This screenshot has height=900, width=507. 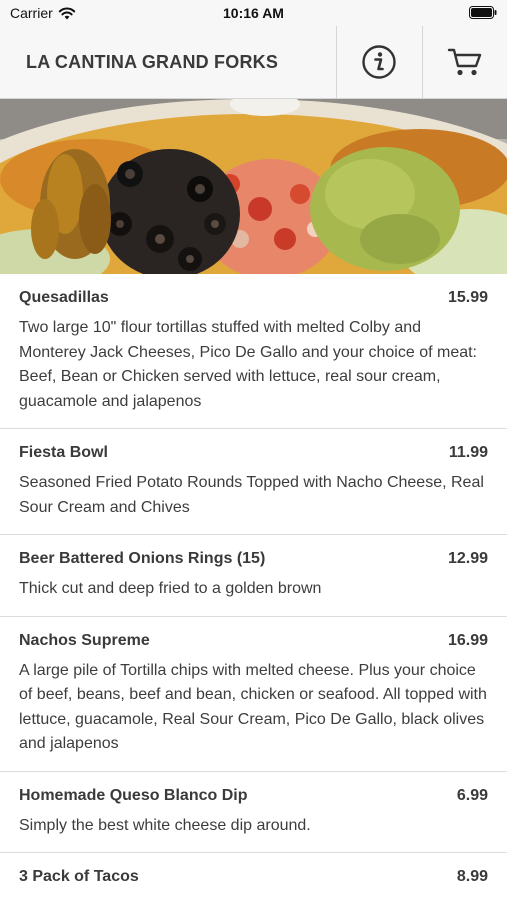 I want to click on status-time: 10:16 AM, so click(x=253, y=13).